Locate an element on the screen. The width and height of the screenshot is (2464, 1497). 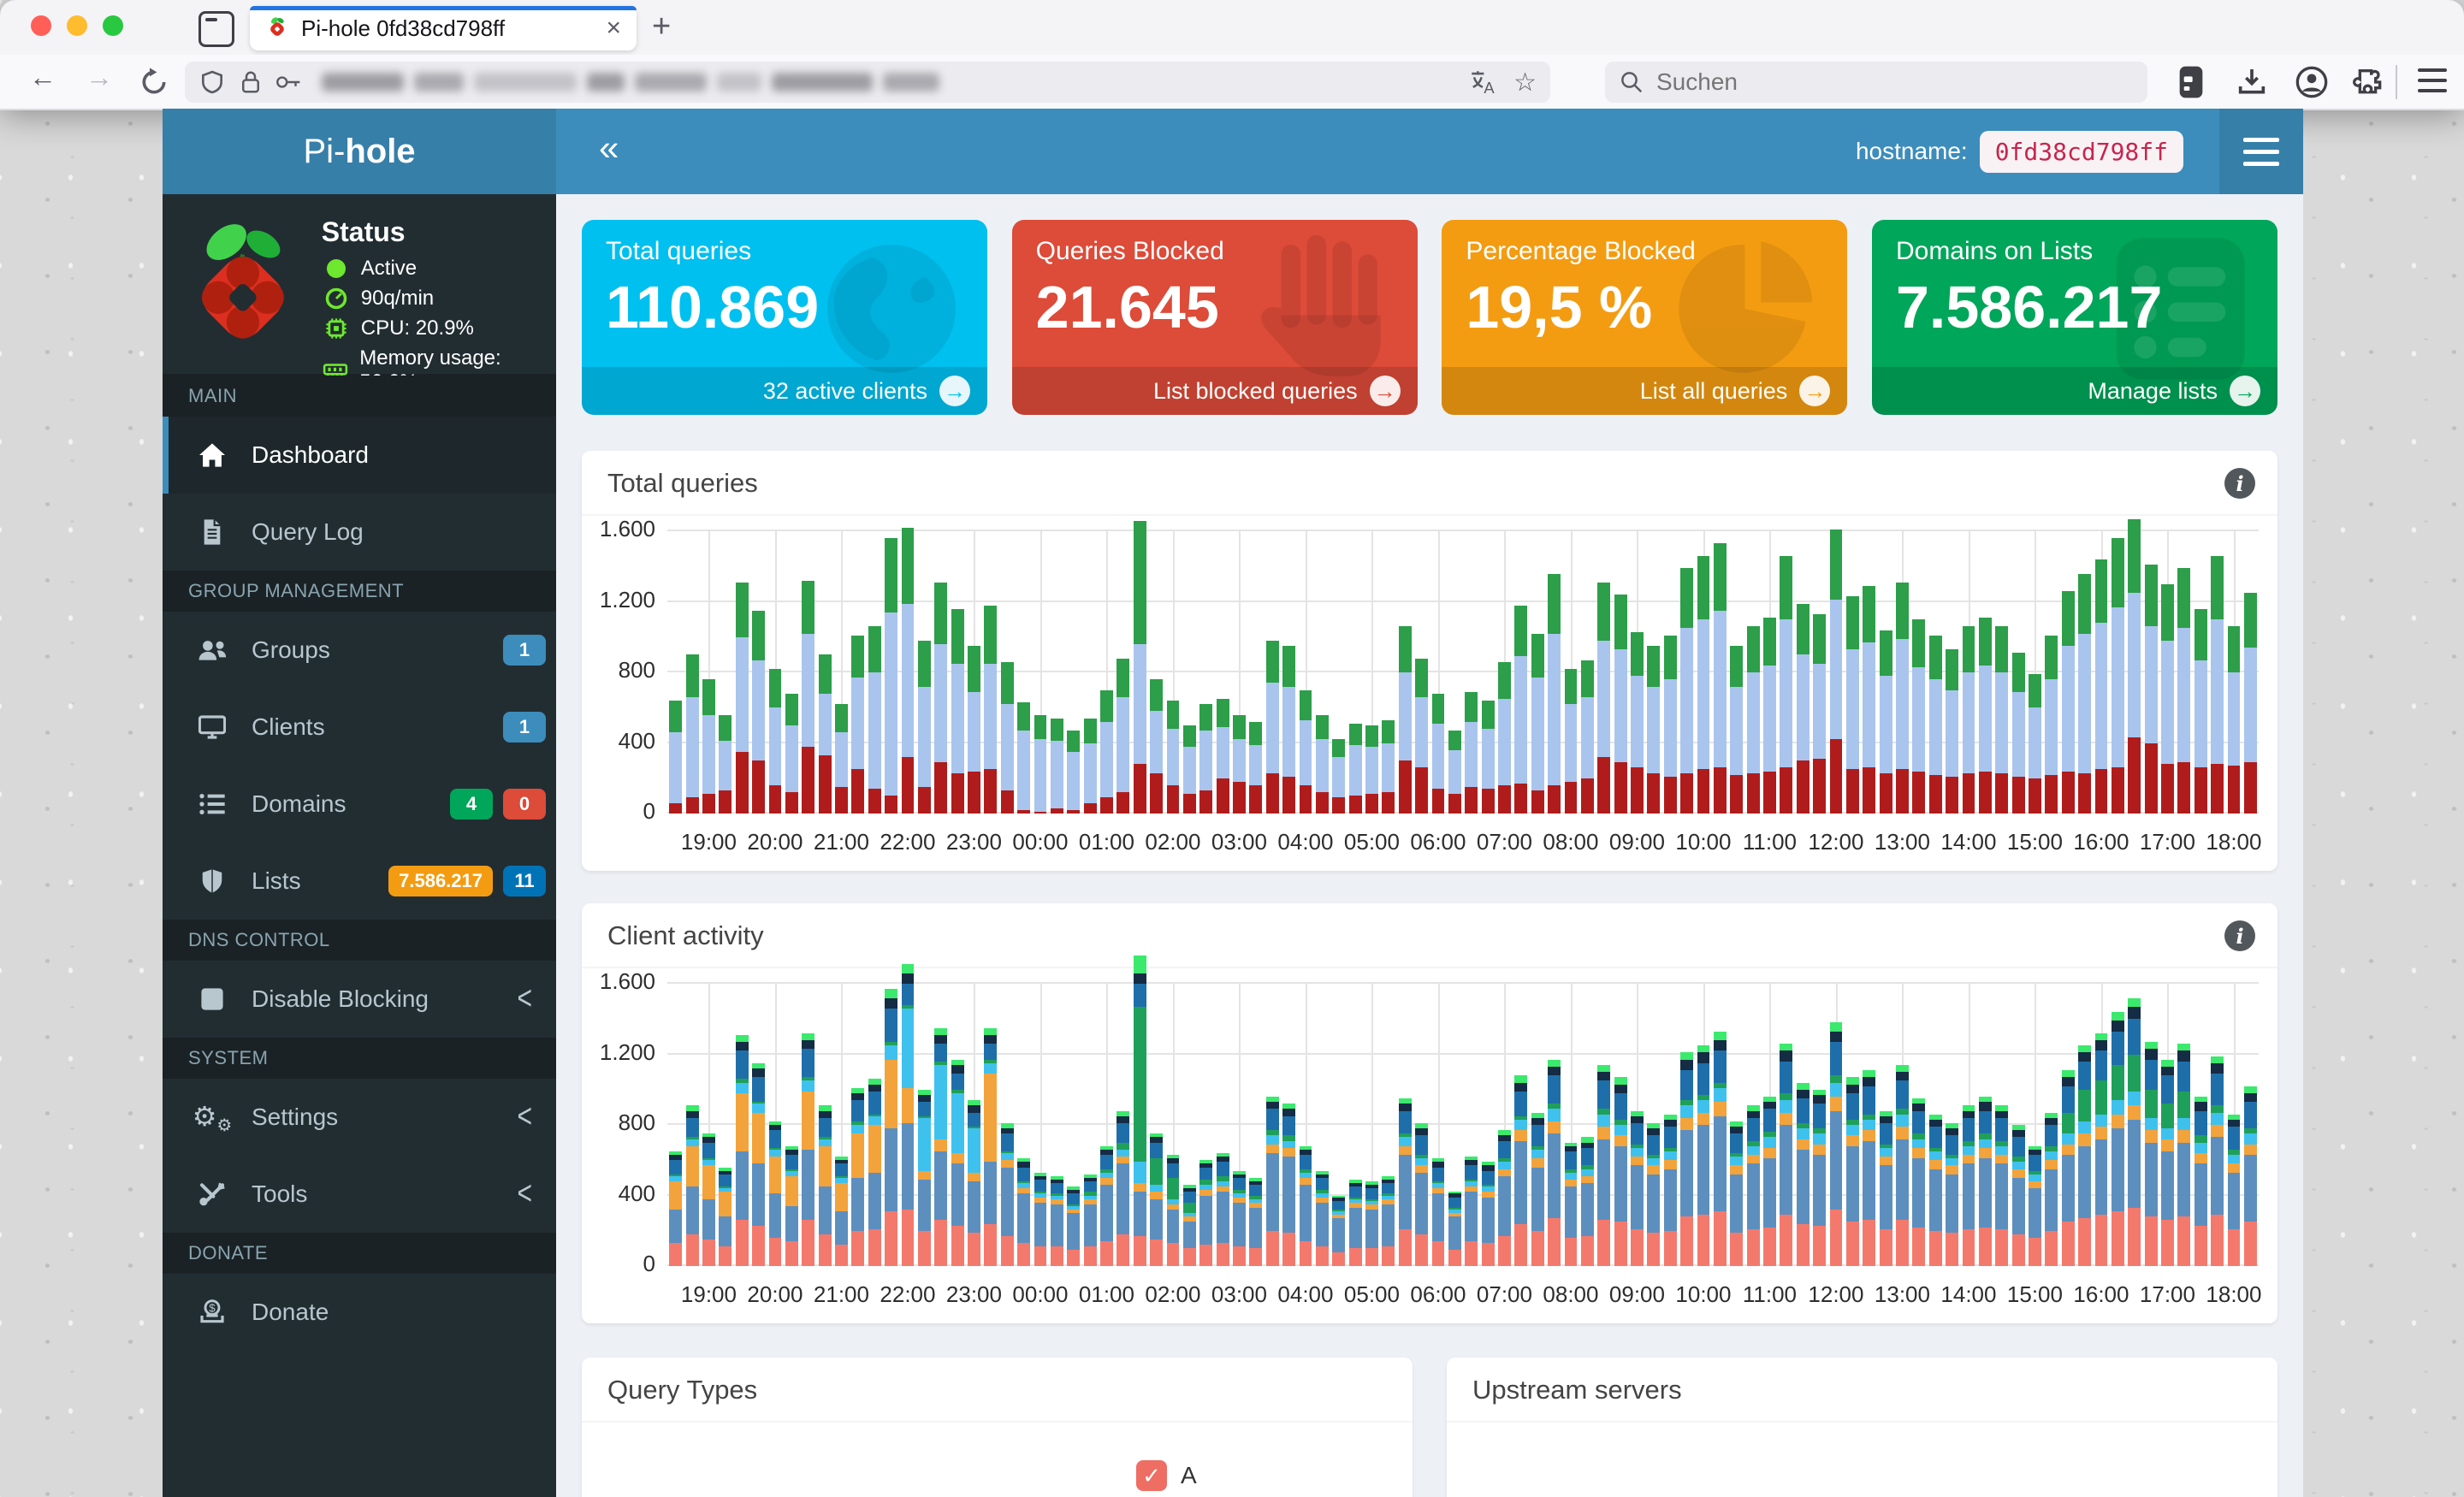
pihole-menu-button is located at coordinates (2261, 151).